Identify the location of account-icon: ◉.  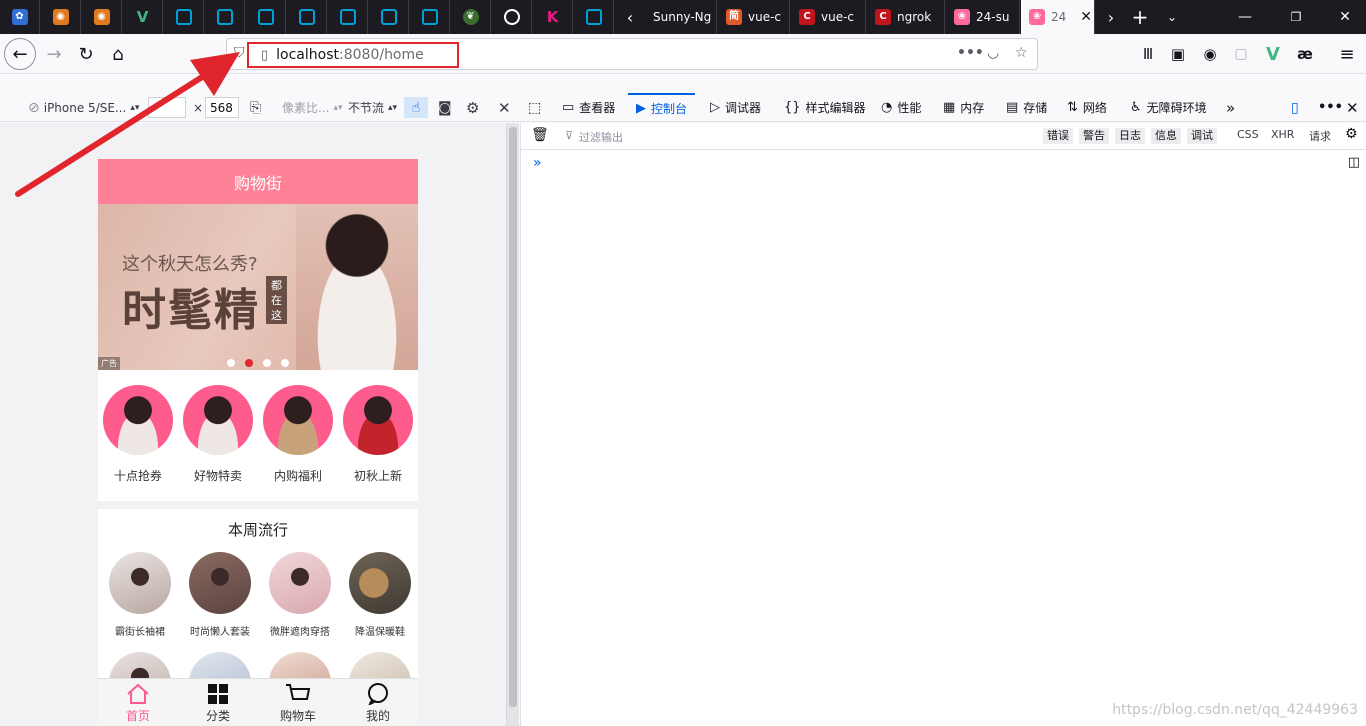
(1210, 54).